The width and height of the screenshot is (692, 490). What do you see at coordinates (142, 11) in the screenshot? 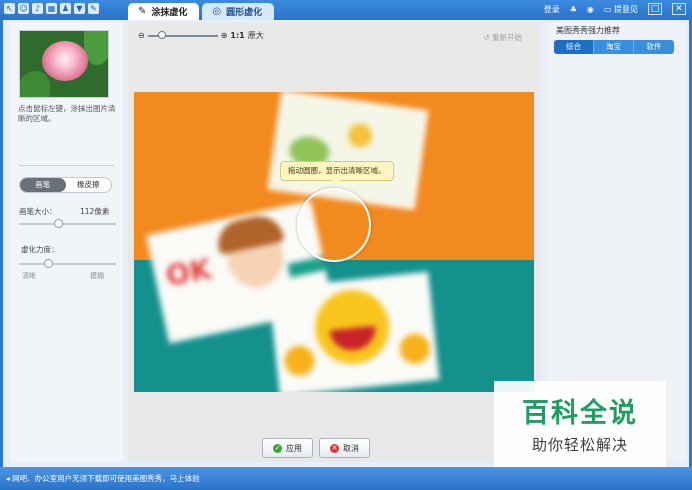
I see `brush-icon: ✎` at bounding box center [142, 11].